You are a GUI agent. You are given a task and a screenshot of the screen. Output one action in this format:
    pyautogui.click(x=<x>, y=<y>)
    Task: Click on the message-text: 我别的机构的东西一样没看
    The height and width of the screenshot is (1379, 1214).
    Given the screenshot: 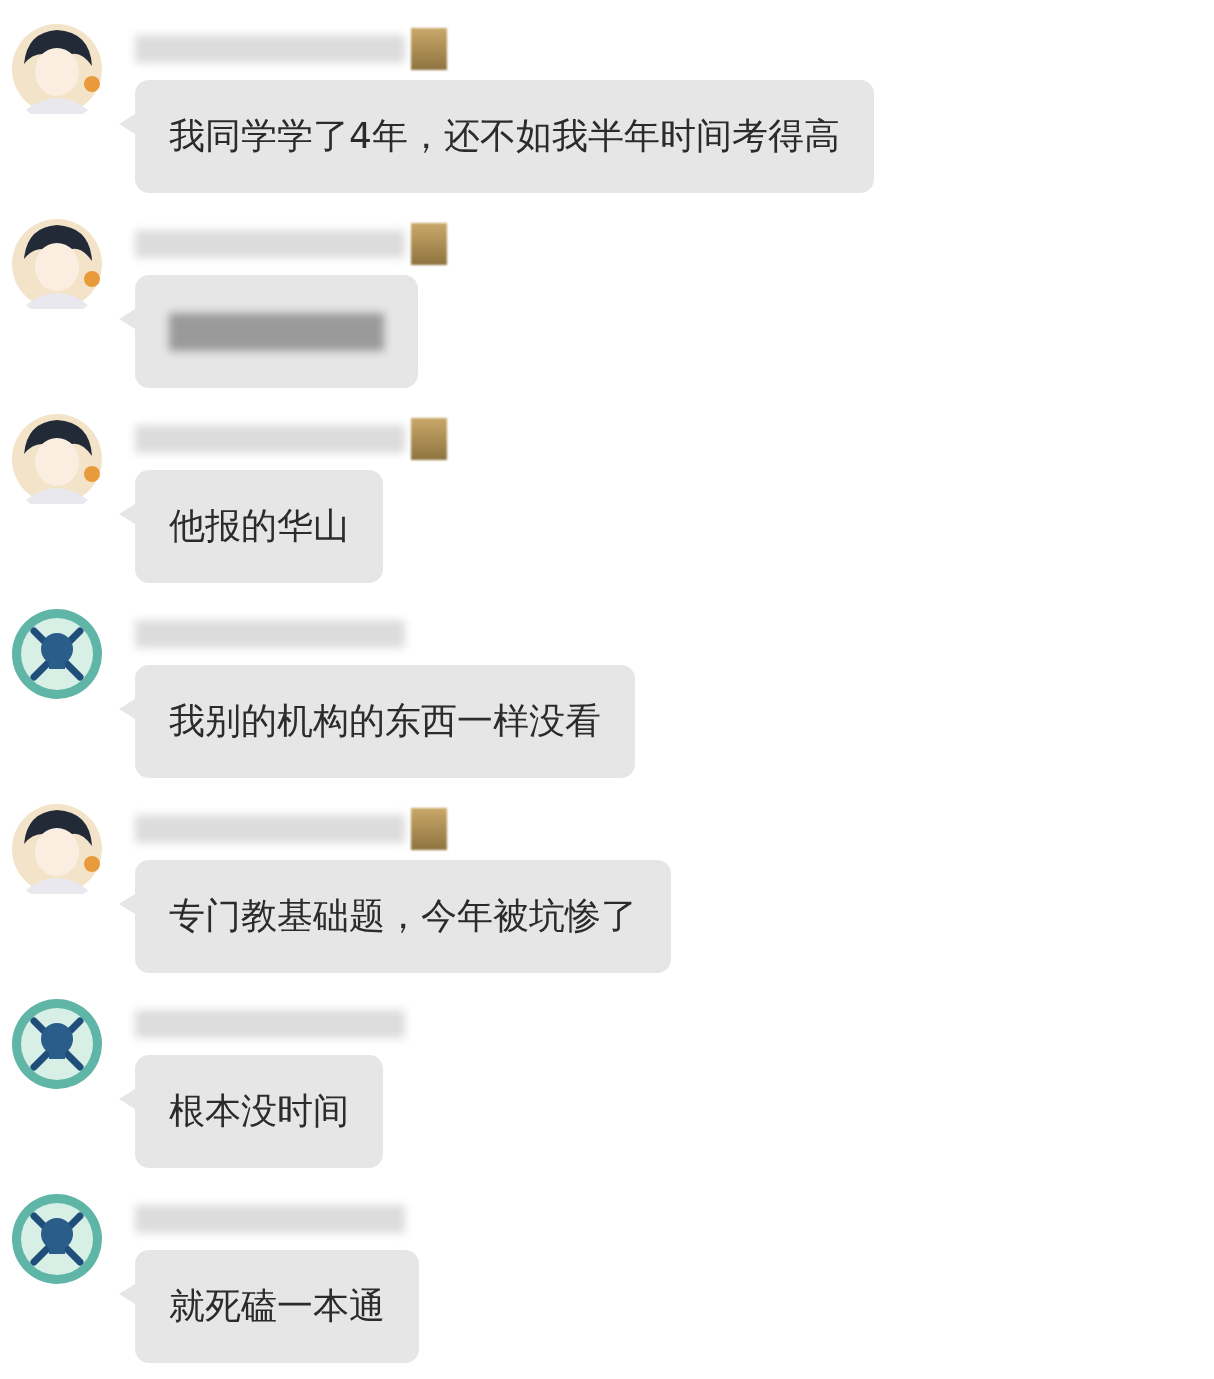 What is the action you would take?
    pyautogui.click(x=385, y=721)
    